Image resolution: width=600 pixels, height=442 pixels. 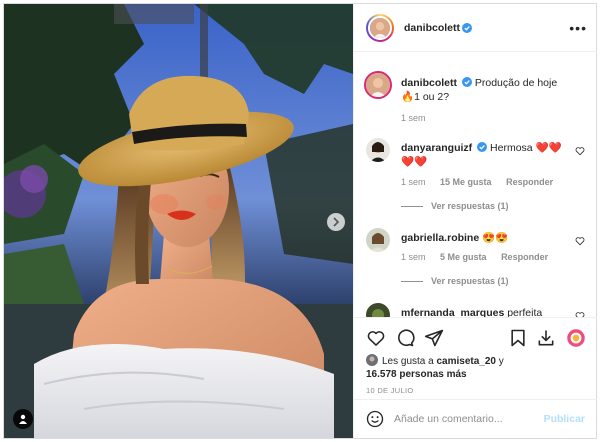 I want to click on comment-meta: 1 sem 15 Me gusta Responder, so click(x=483, y=182).